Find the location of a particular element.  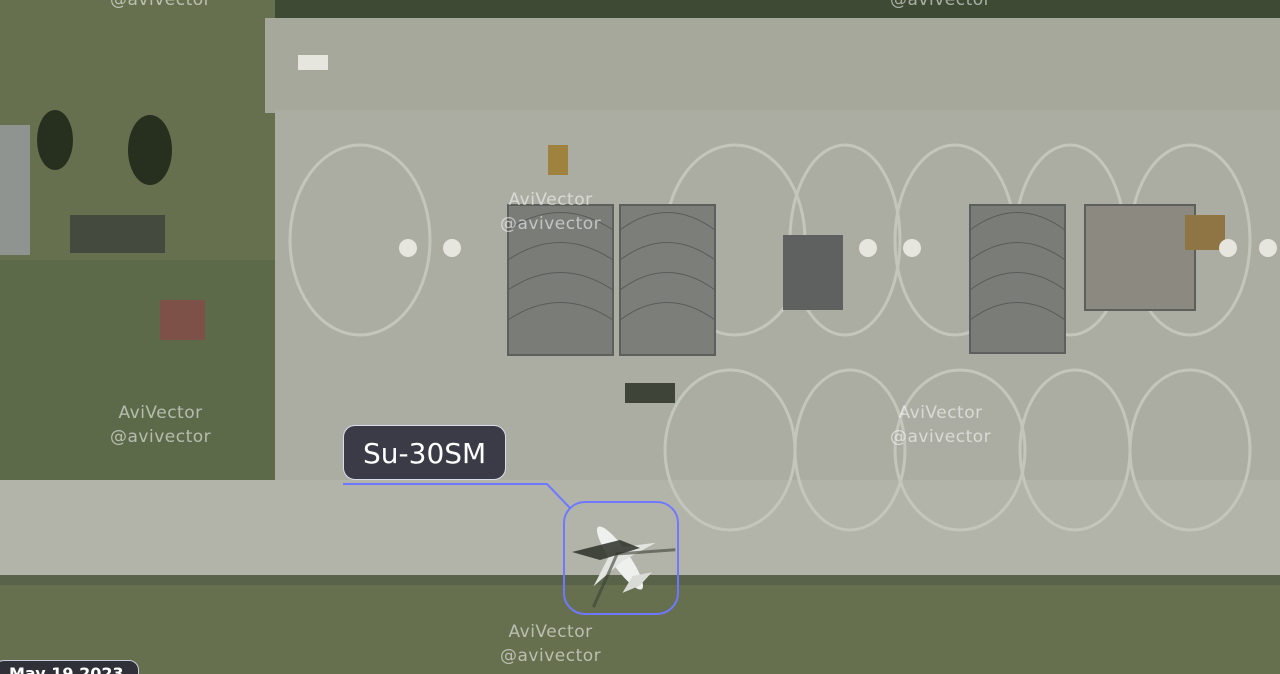

aircraft-highlight-box is located at coordinates (621, 558).